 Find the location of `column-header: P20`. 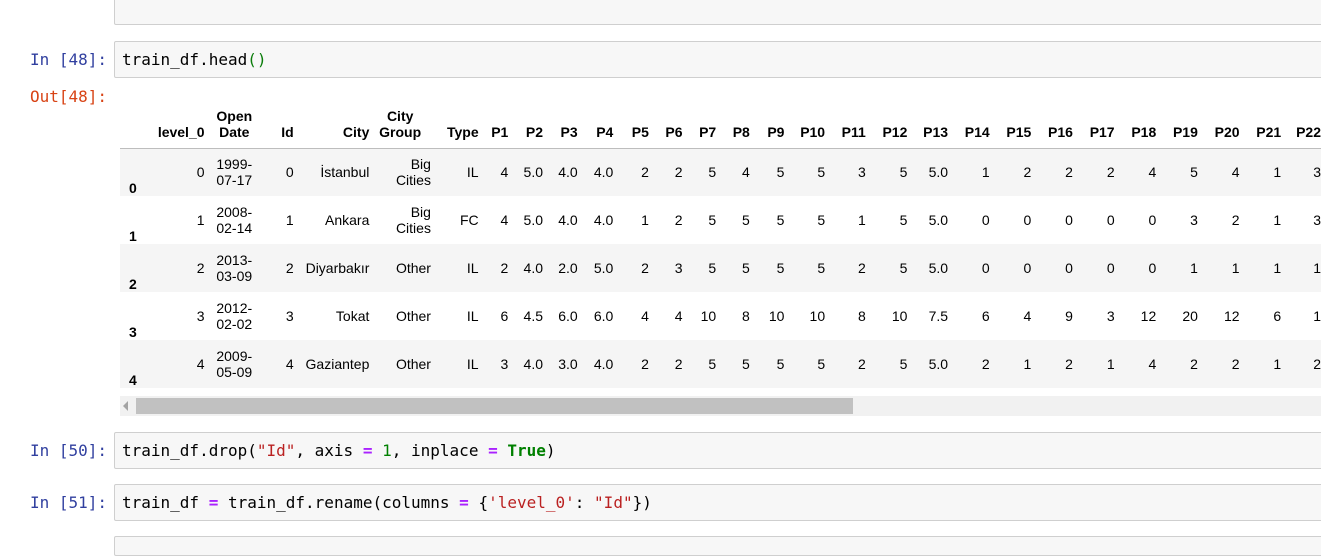

column-header: P20 is located at coordinates (1218, 124).